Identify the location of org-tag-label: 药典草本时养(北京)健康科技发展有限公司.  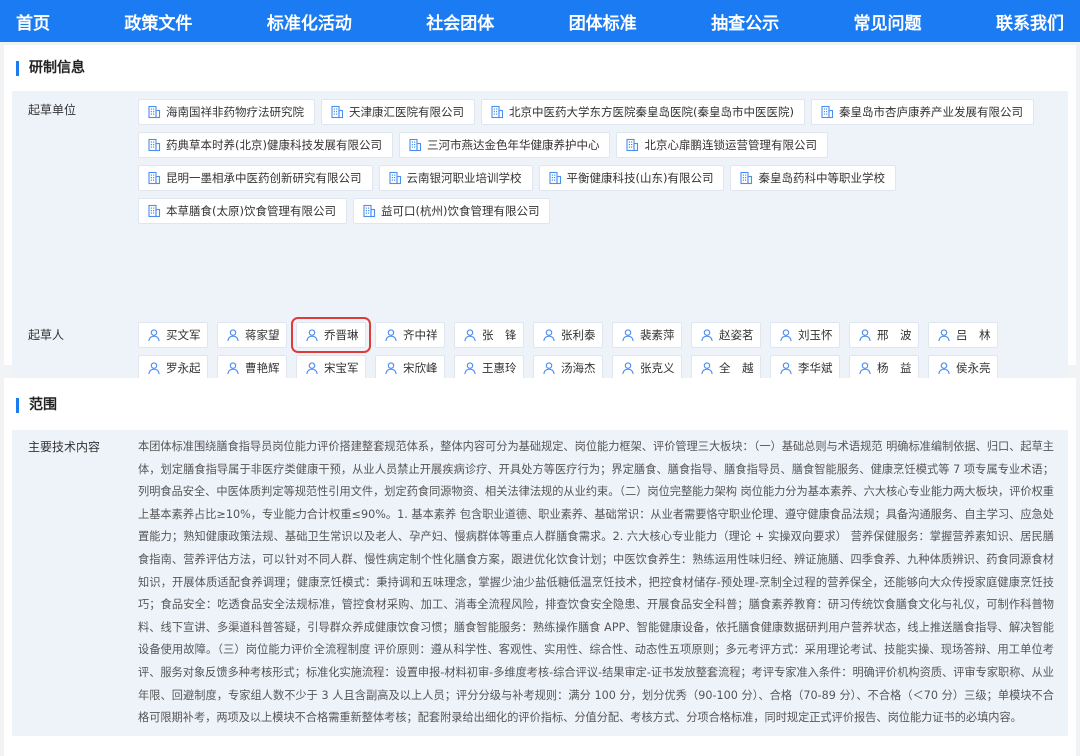
(274, 145).